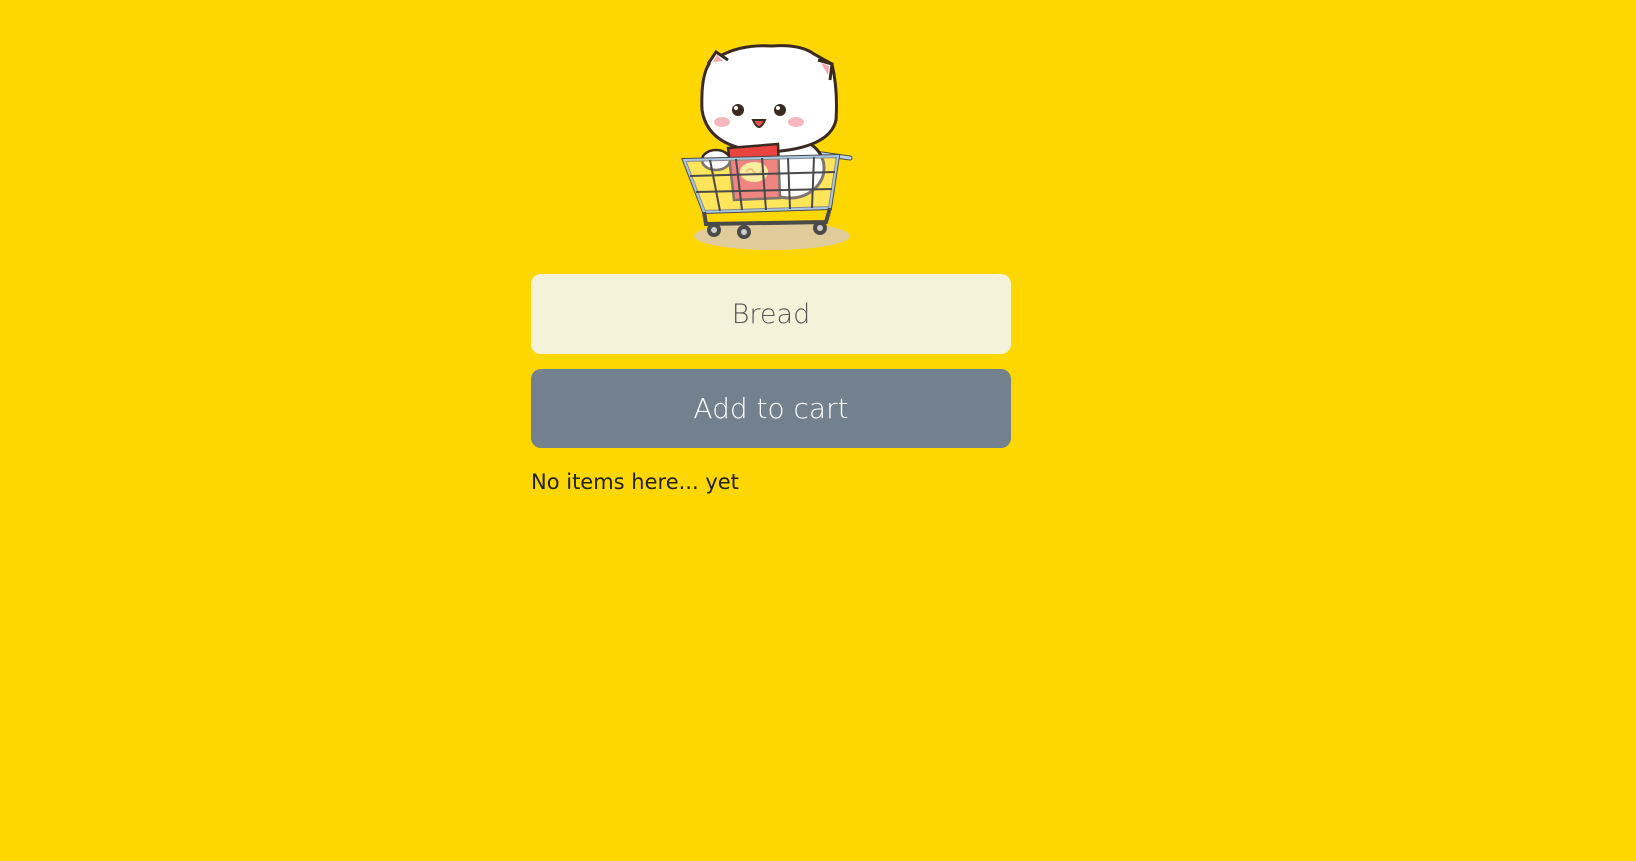 This screenshot has width=1636, height=861. Describe the element at coordinates (771, 408) in the screenshot. I see `add-to-cart-button: Add to cart` at that location.